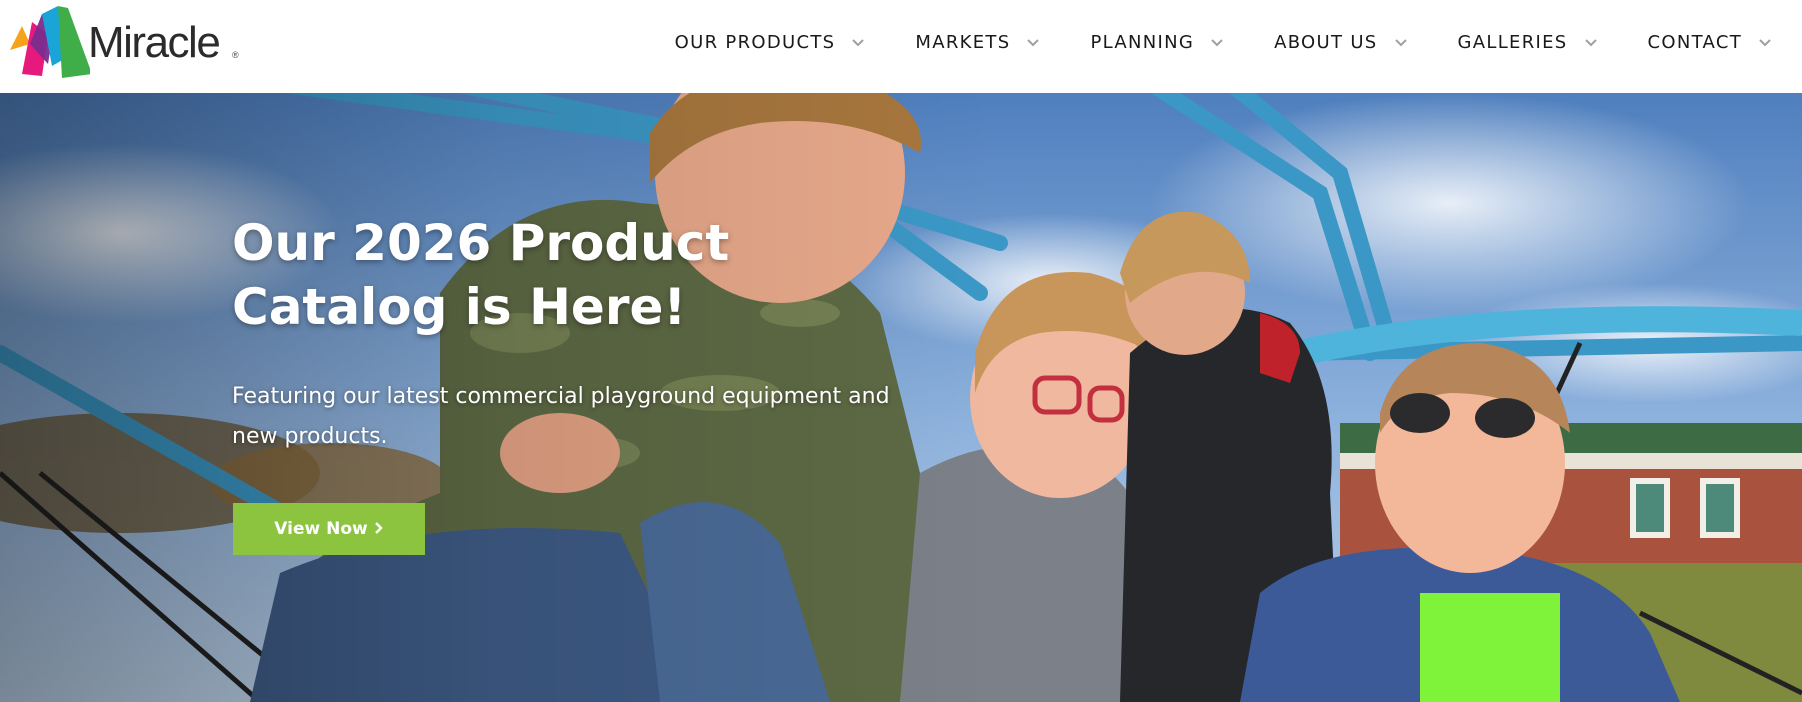 The image size is (1802, 702). I want to click on chevron-right-icon, so click(379, 529).